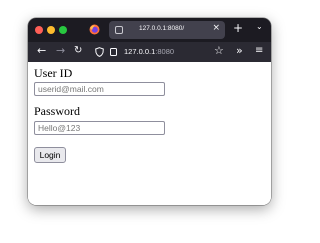  What do you see at coordinates (99, 89) in the screenshot?
I see `user-id-input` at bounding box center [99, 89].